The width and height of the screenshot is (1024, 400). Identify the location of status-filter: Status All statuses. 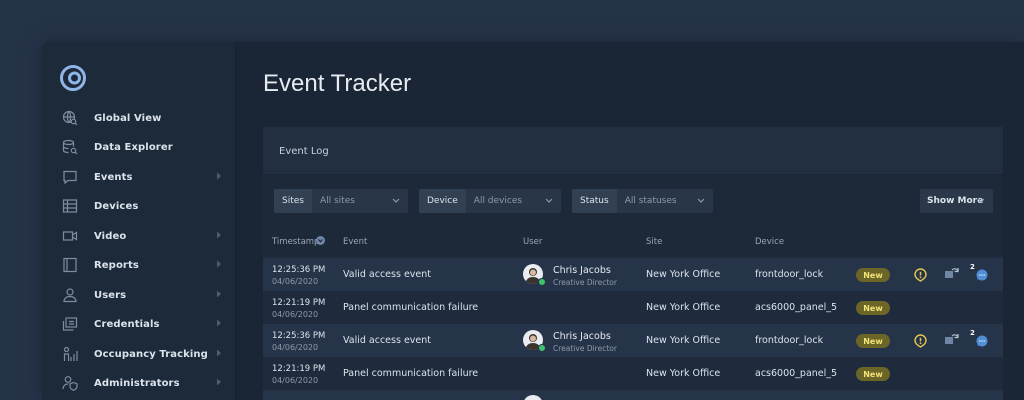
(642, 201).